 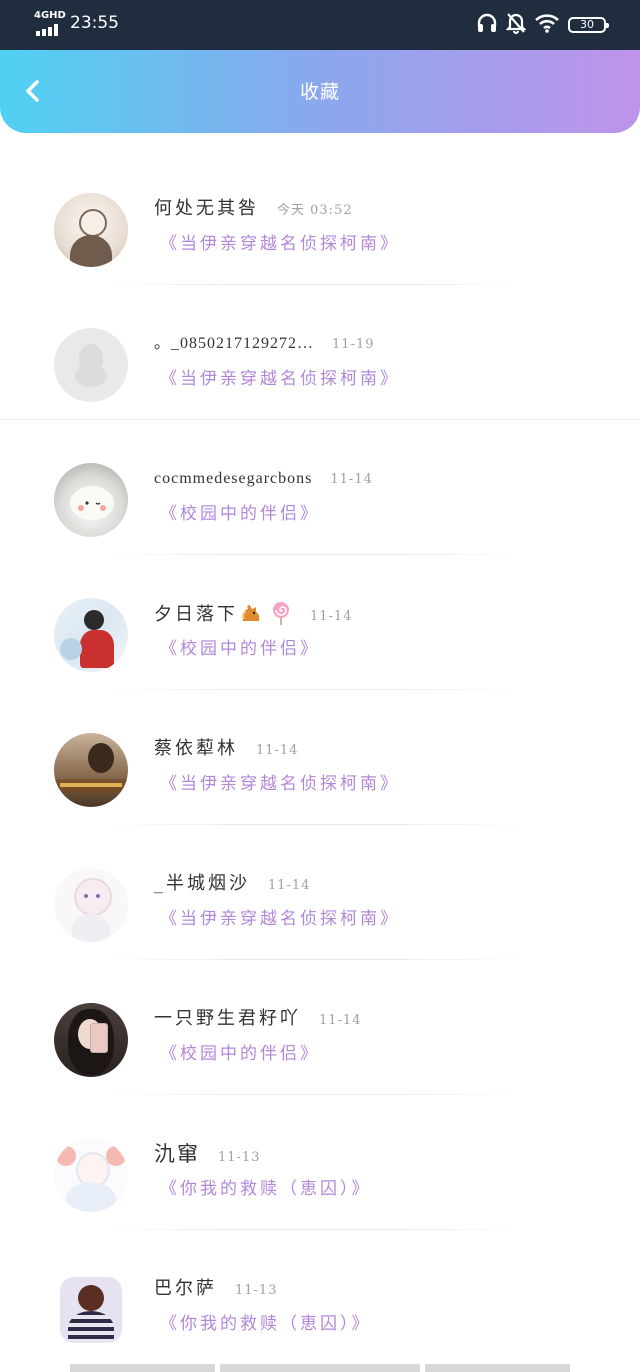 I want to click on list-item: _半城烟沙 11-14 《当伊亲穿越名侦探柯南》, so click(x=320, y=892).